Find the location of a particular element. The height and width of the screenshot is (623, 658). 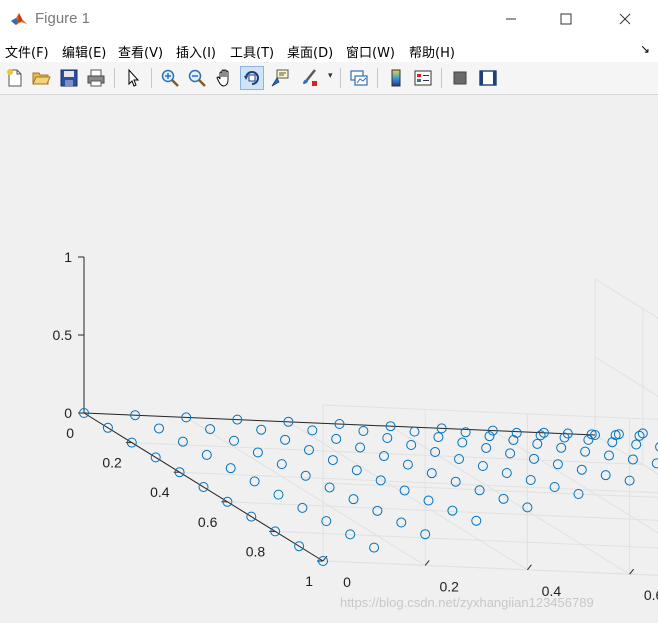

minimize-button is located at coordinates (511, 19).